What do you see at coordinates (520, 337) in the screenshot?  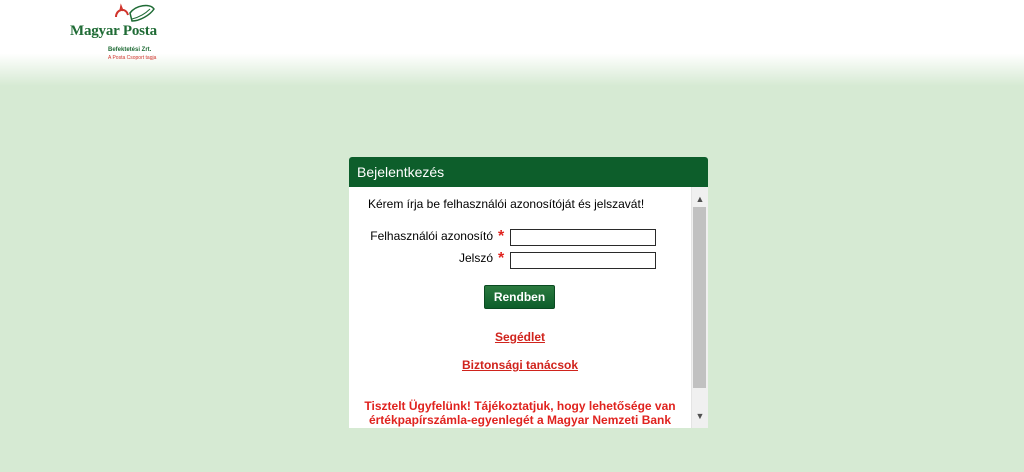 I see `help-link: Segédlet` at bounding box center [520, 337].